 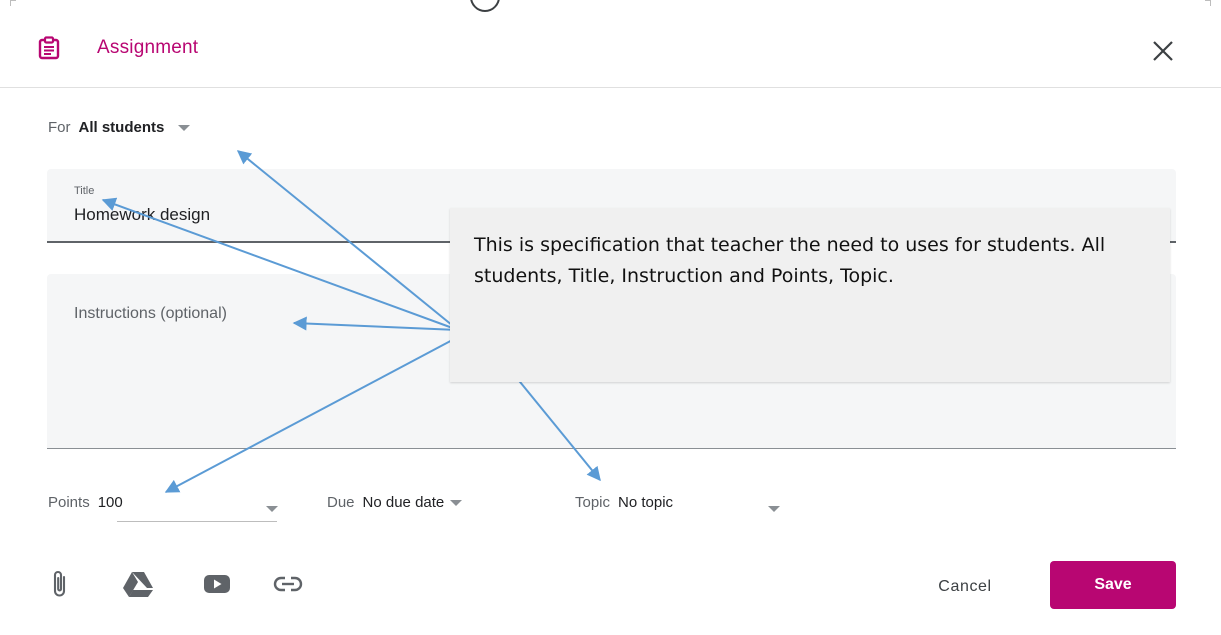 What do you see at coordinates (148, 47) in the screenshot?
I see `dialog-title: Assignment` at bounding box center [148, 47].